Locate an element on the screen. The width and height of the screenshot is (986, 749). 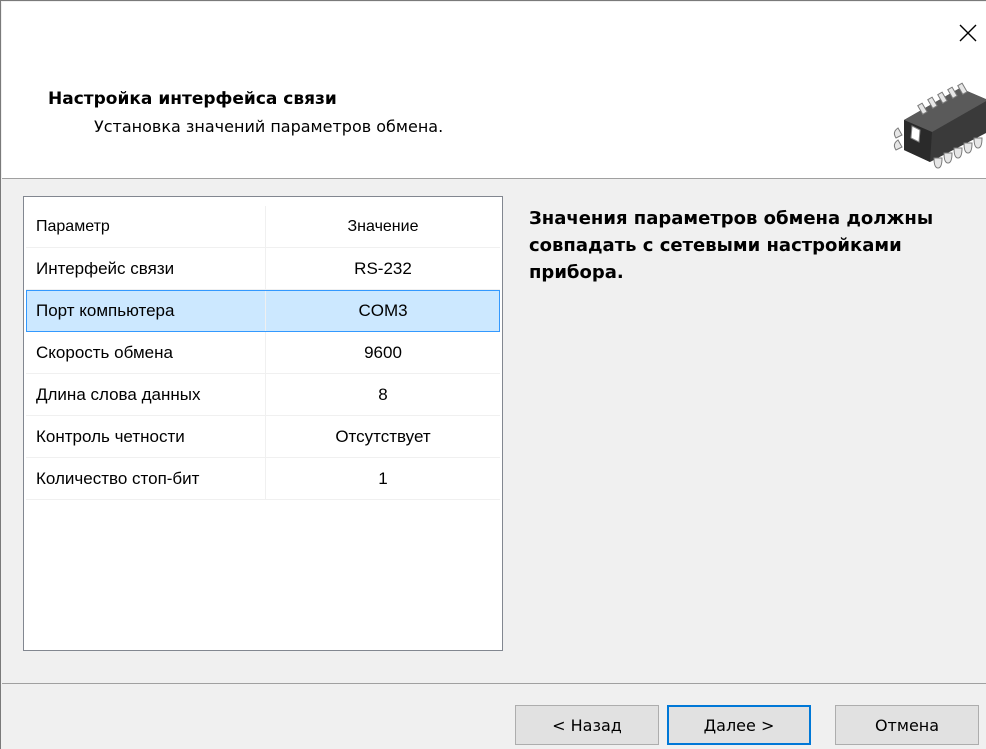
page-title: Настройка интерфейса связи is located at coordinates (192, 99).